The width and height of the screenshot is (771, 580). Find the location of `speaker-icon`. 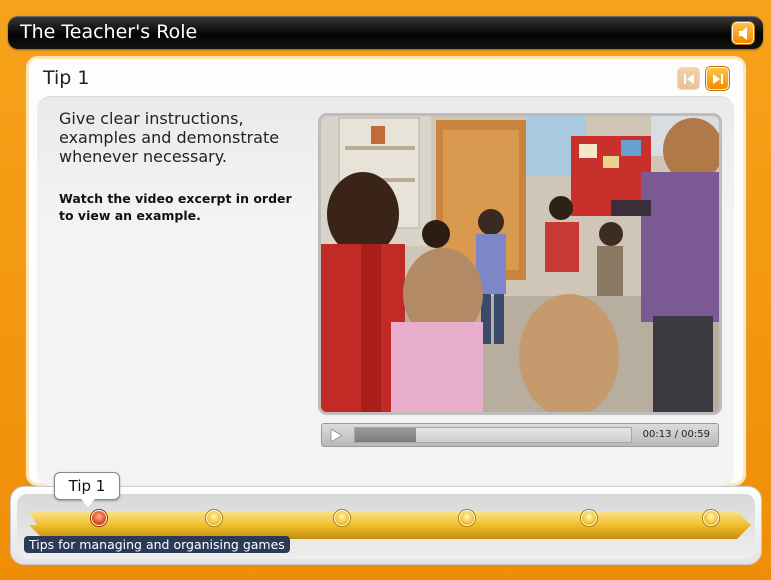

speaker-icon is located at coordinates (743, 33).